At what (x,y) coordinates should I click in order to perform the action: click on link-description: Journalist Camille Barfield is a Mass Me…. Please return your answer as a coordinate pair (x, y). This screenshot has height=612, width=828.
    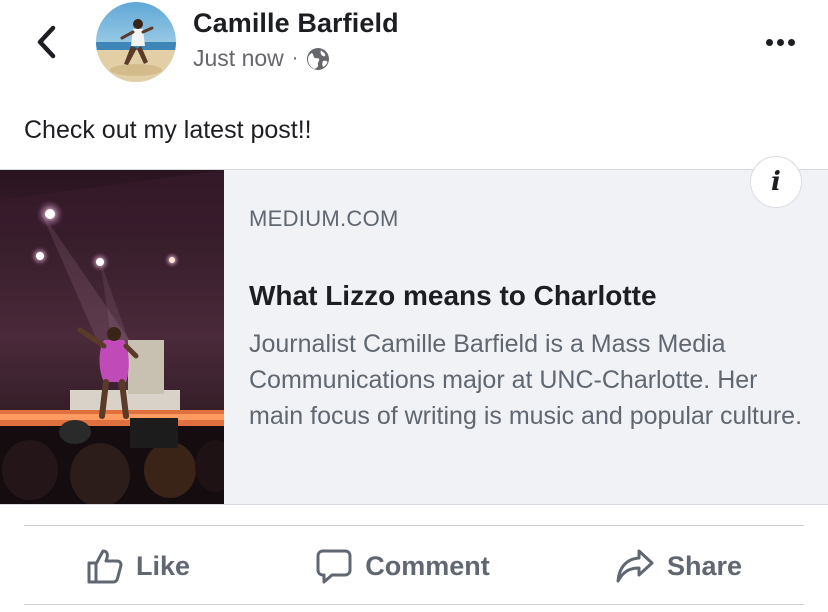
    Looking at the image, I should click on (526, 380).